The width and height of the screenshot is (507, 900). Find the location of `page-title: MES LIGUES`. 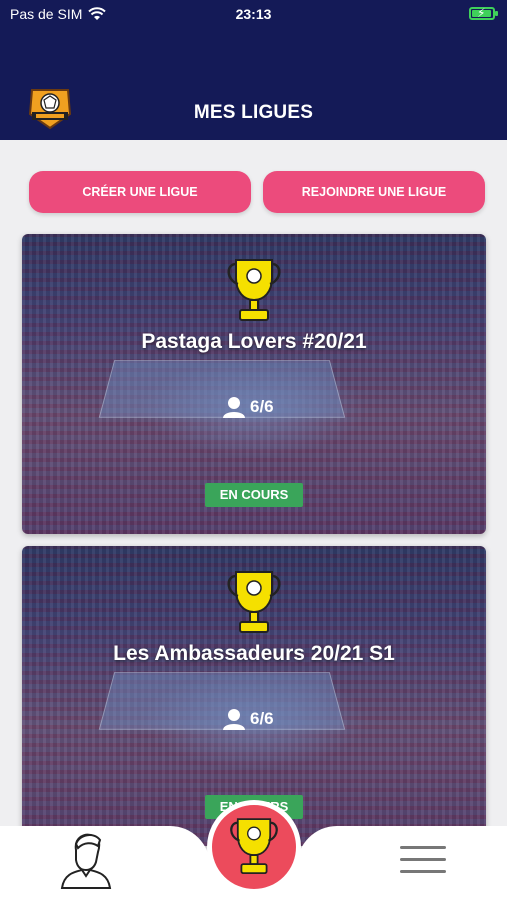

page-title: MES LIGUES is located at coordinates (253, 112).